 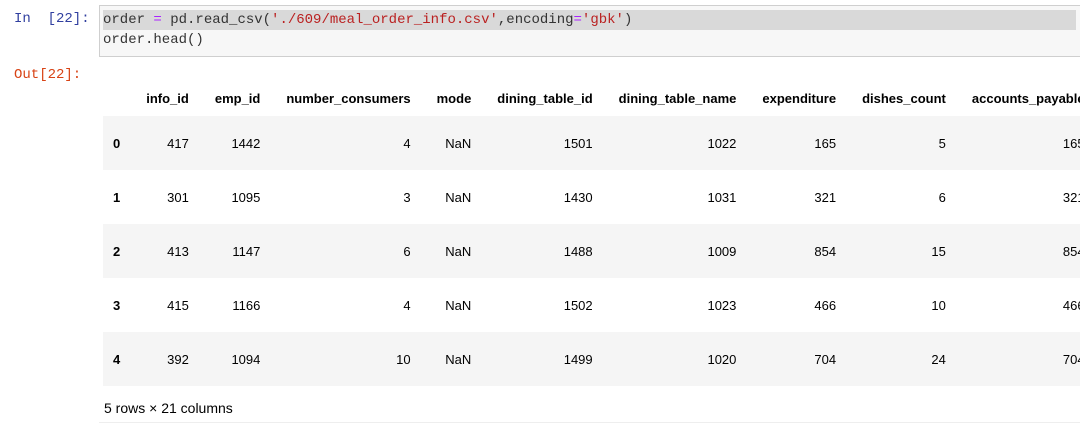 I want to click on column-header: dining_table_id, so click(x=545, y=98).